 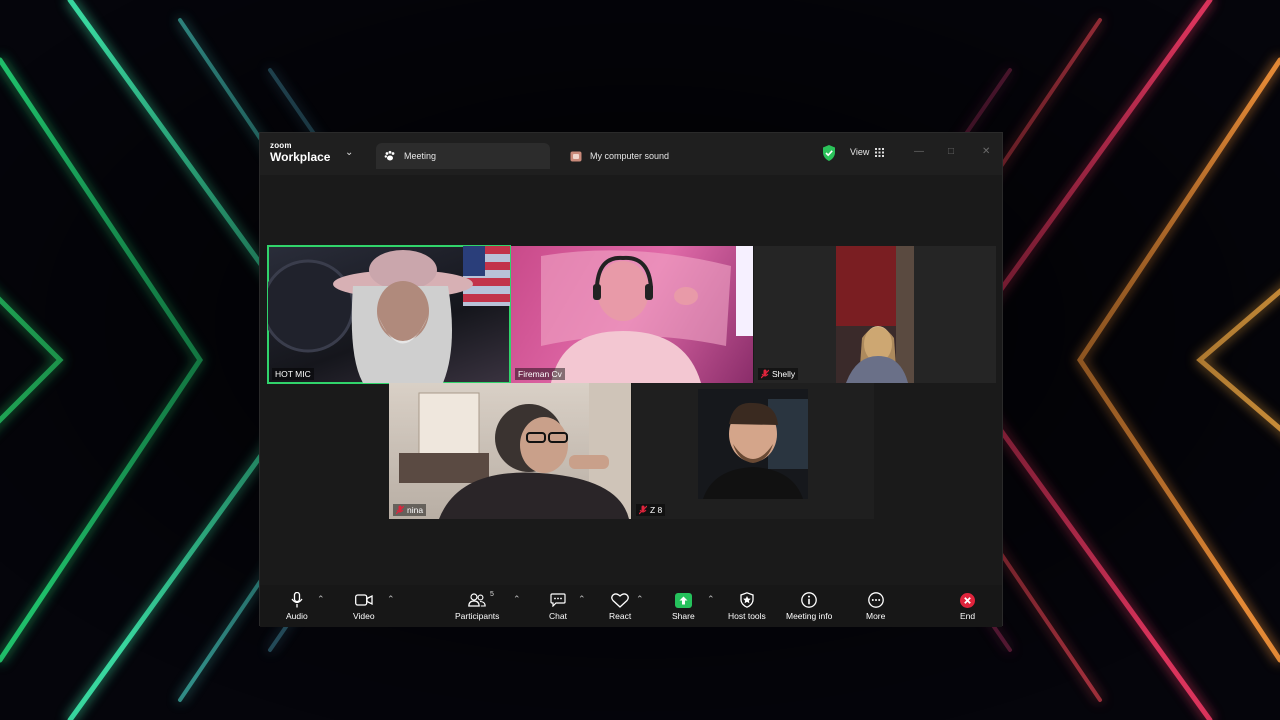 I want to click on meeting-info-button: Meeting info, so click(x=809, y=605).